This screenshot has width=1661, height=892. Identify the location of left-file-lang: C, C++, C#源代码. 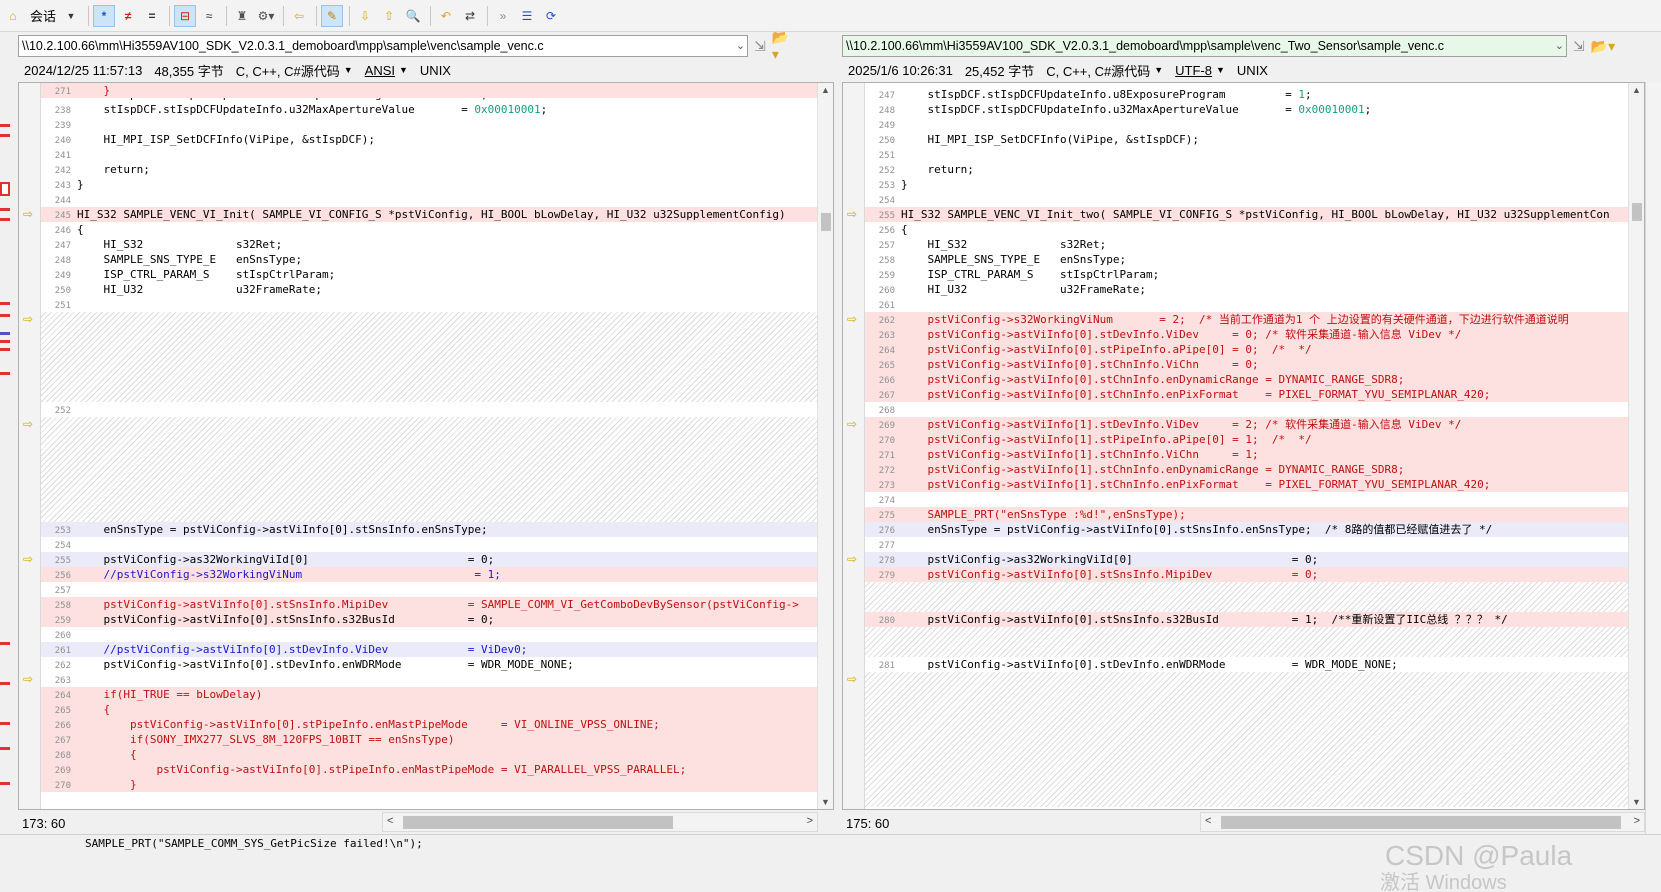
(288, 70).